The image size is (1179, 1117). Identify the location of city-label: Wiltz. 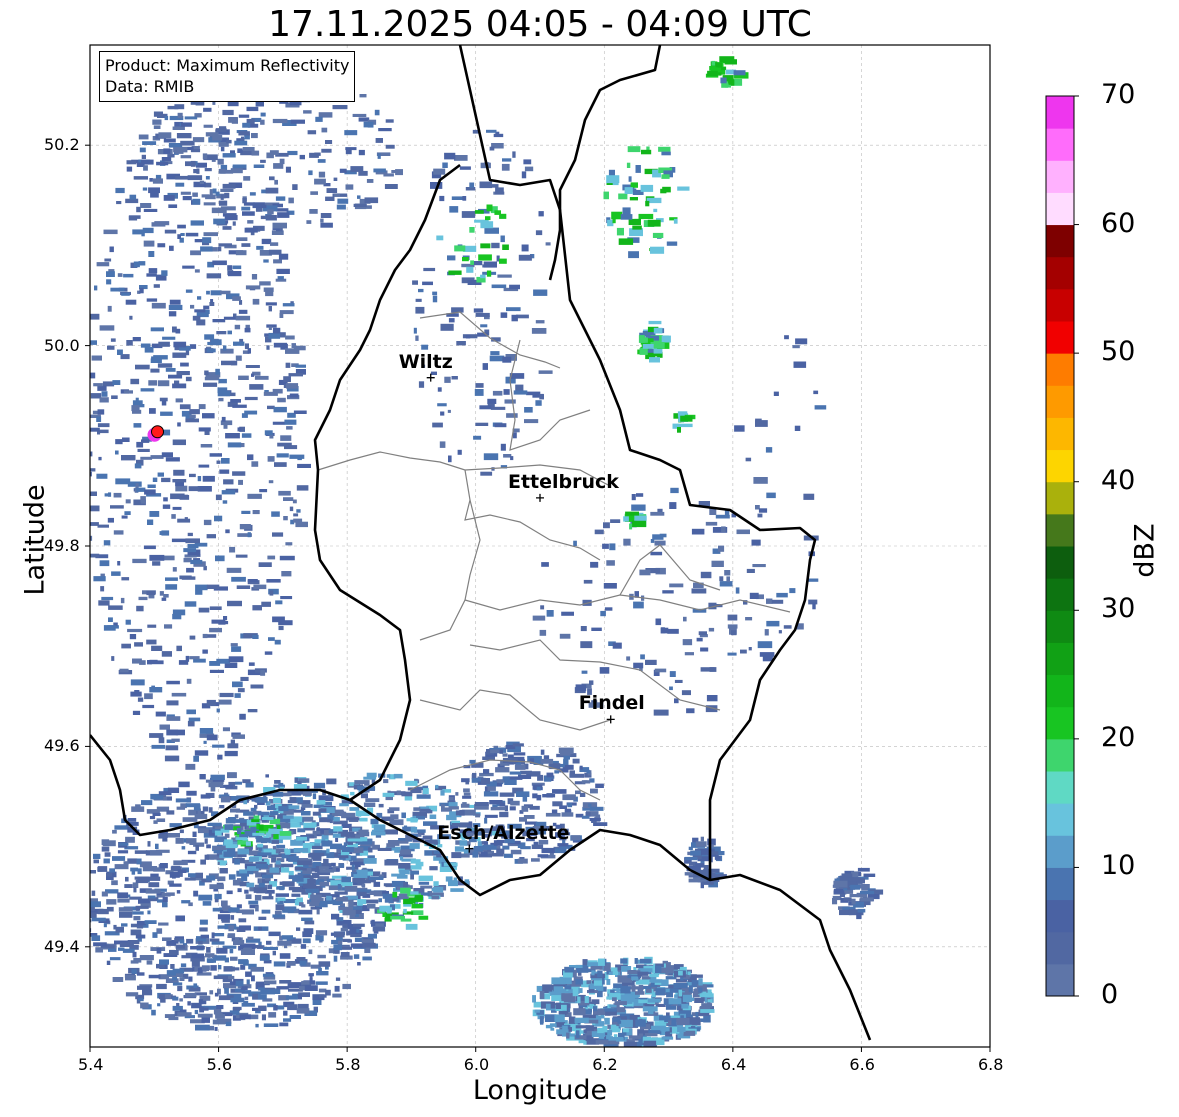
(425, 361).